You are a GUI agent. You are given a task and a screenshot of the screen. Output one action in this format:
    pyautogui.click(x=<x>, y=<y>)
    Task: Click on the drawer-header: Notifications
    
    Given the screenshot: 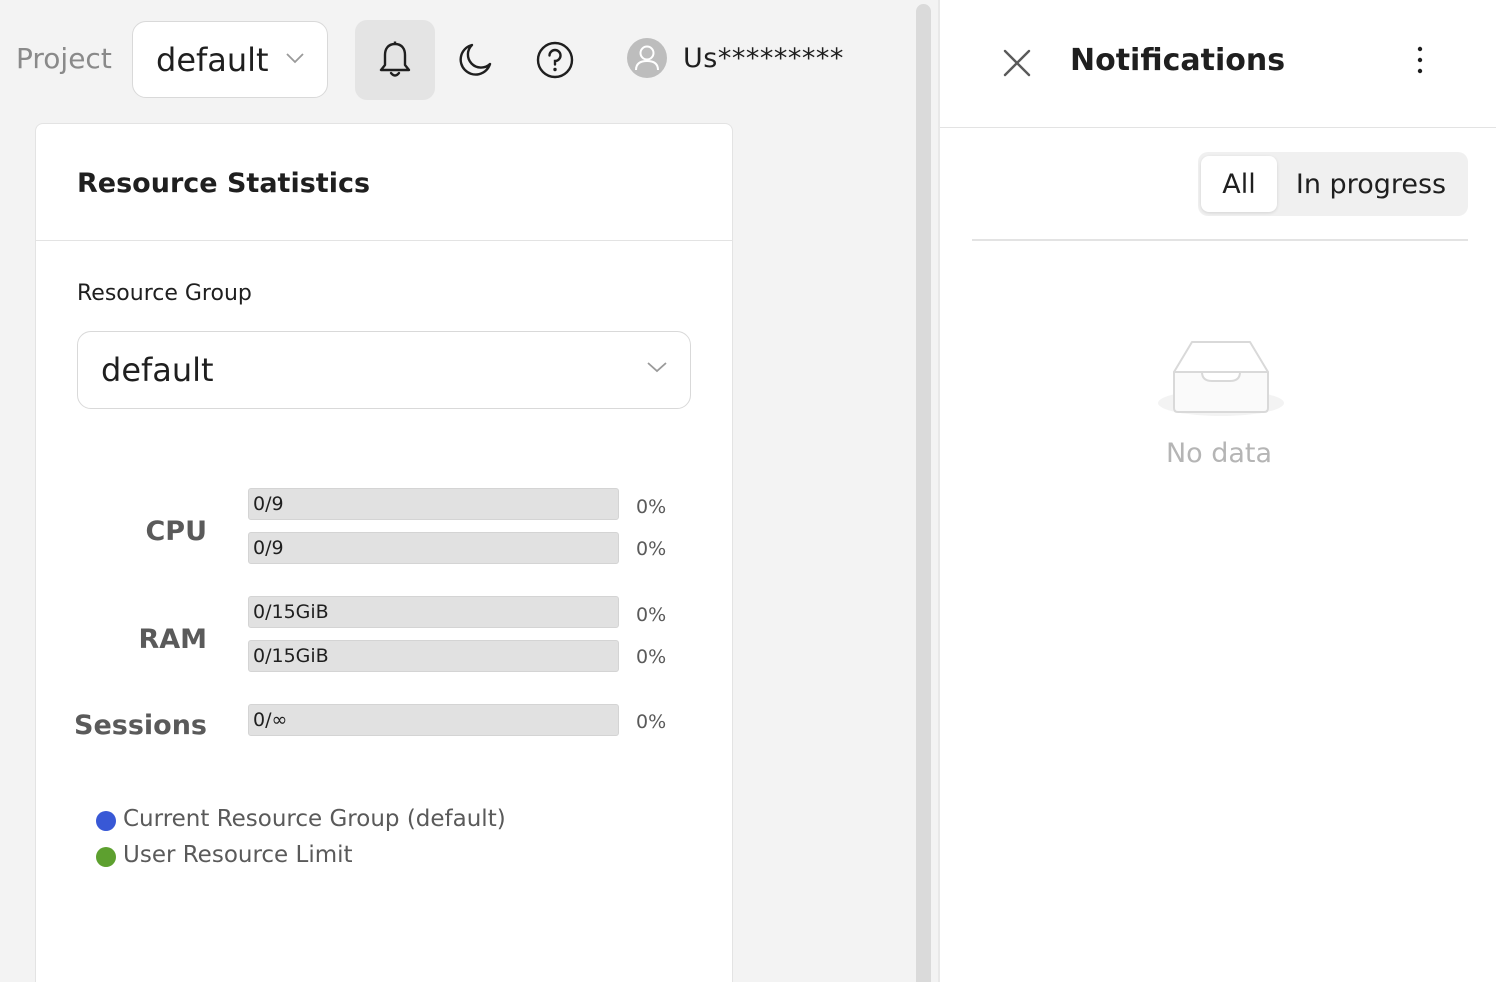 What is the action you would take?
    pyautogui.click(x=1218, y=64)
    